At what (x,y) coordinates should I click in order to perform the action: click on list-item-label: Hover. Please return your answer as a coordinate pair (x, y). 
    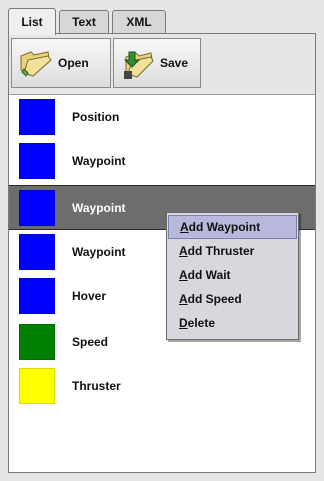
    Looking at the image, I should click on (89, 296).